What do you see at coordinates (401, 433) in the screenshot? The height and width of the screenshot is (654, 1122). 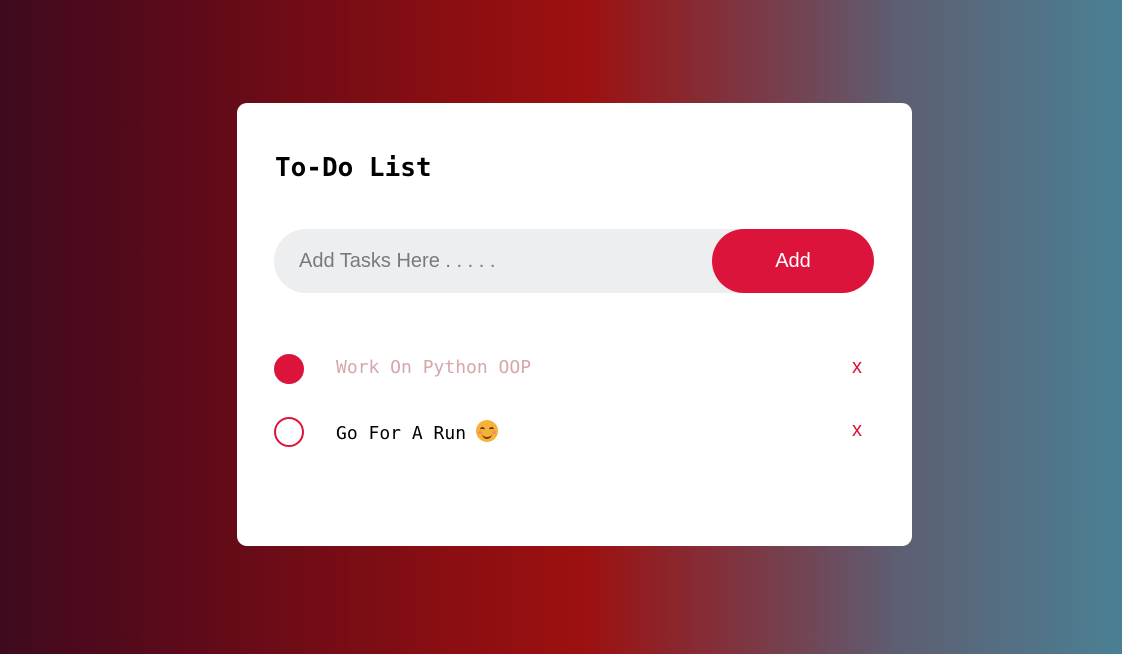 I see `task-text: Go For A Run` at bounding box center [401, 433].